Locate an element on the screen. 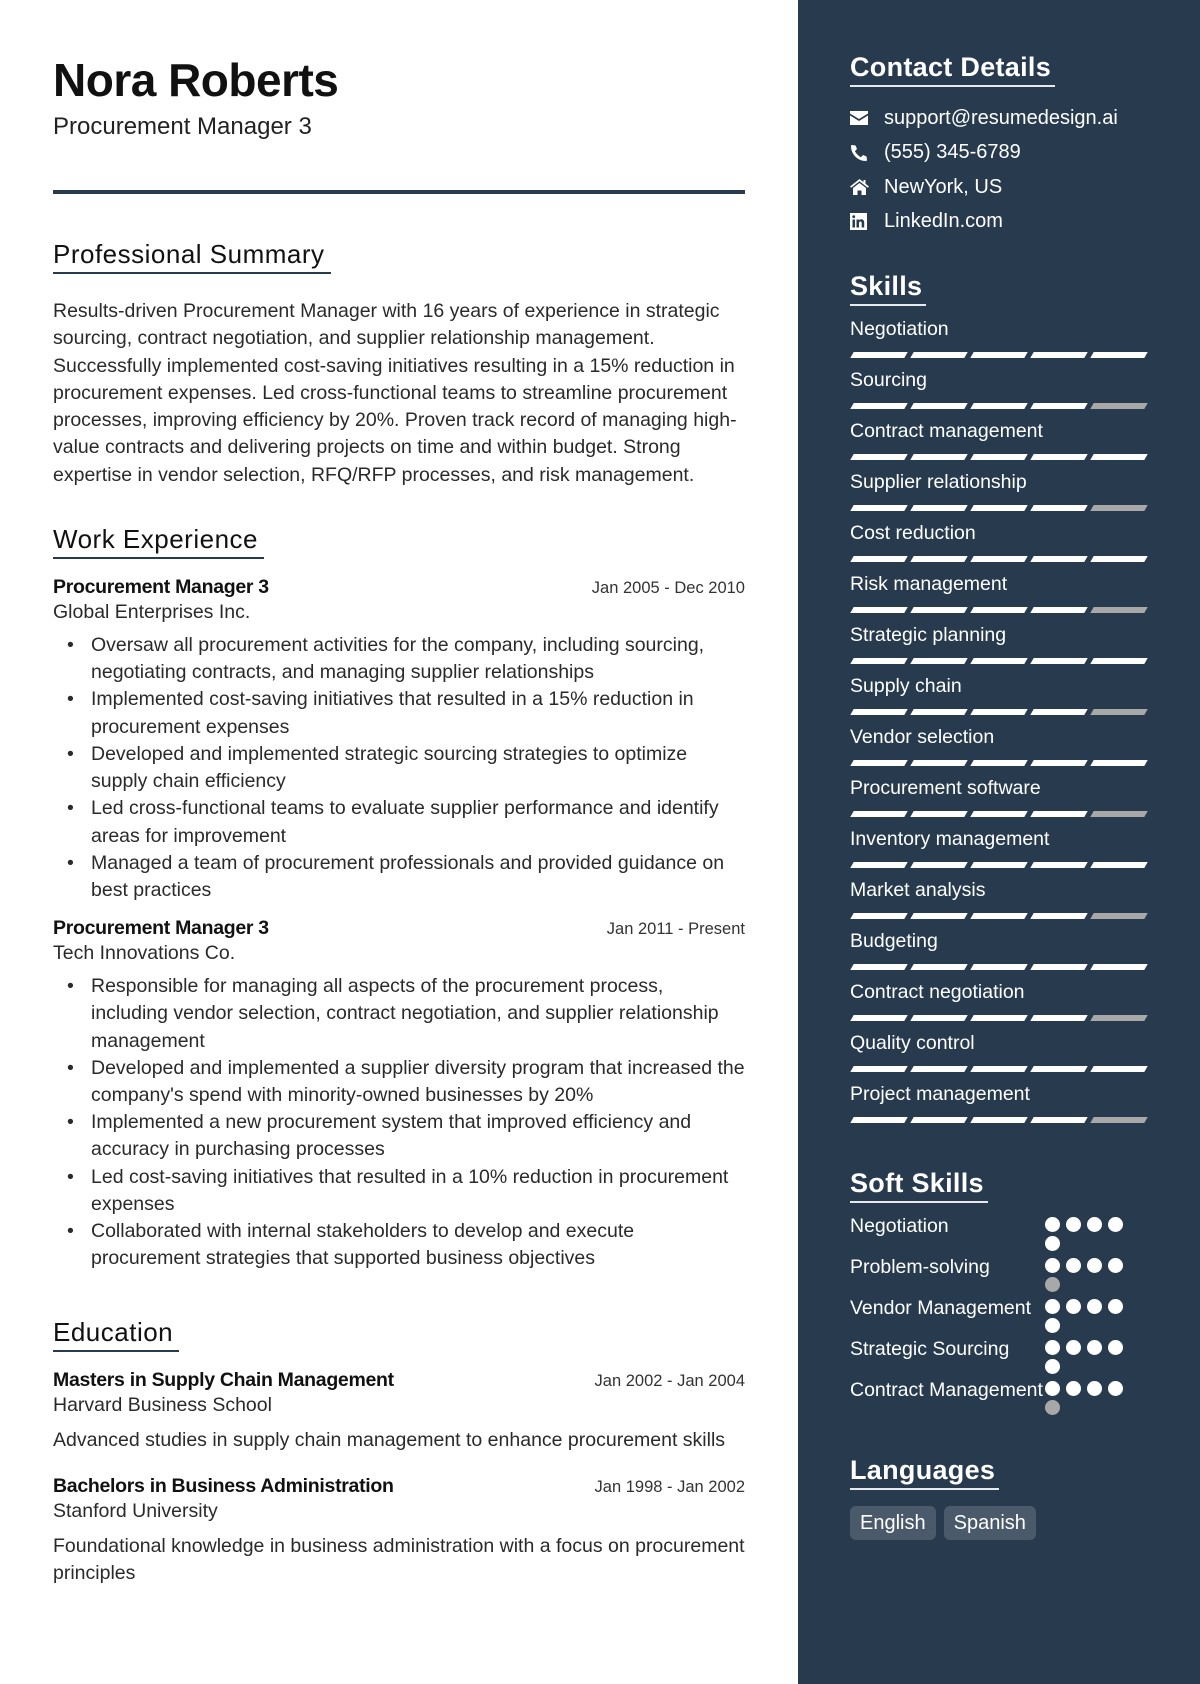  soft-skill-label: Problem-solving is located at coordinates (920, 1267).